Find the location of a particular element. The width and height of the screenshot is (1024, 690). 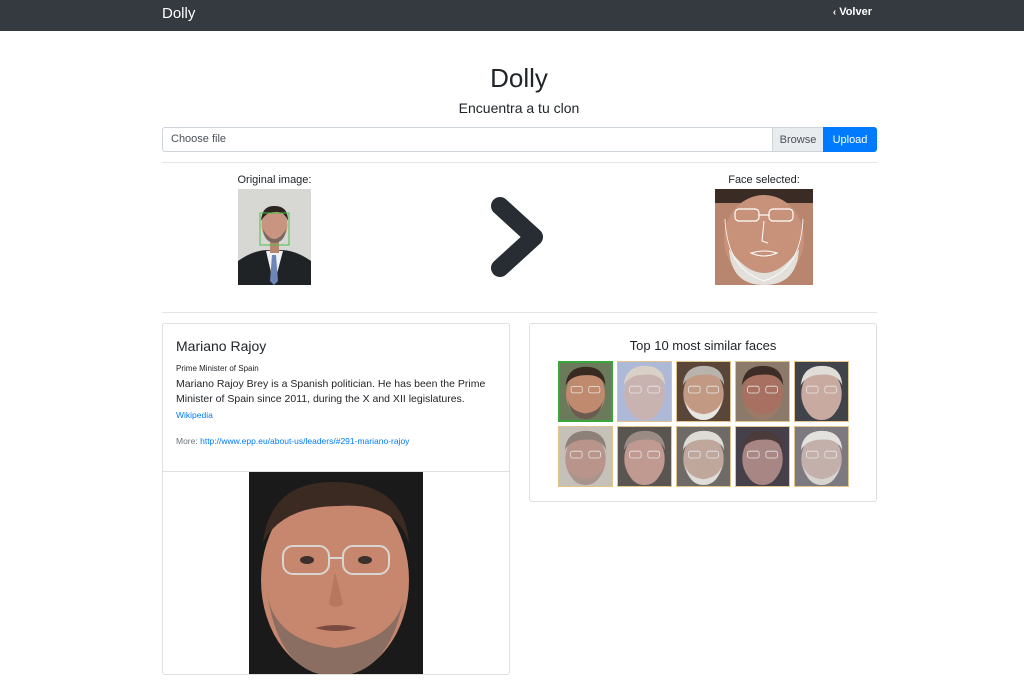

file-input-label: Choose file is located at coordinates (199, 139).